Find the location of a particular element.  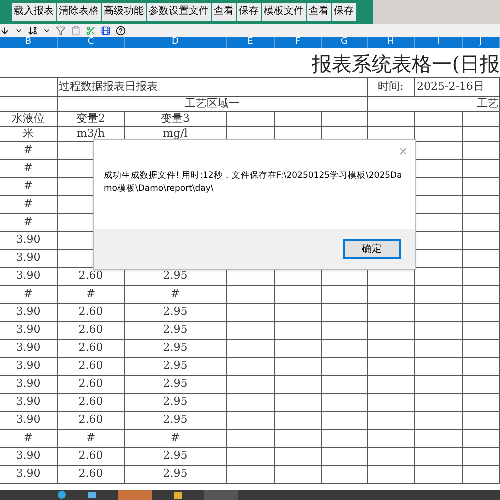

toolbar-button: 载入报表 is located at coordinates (34, 12).